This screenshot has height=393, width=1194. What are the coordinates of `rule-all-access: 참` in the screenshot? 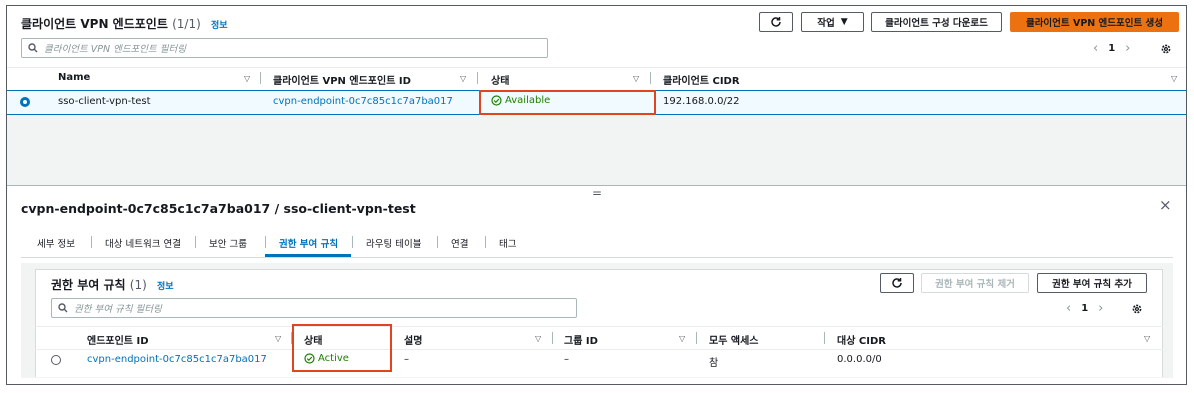 It's located at (714, 363).